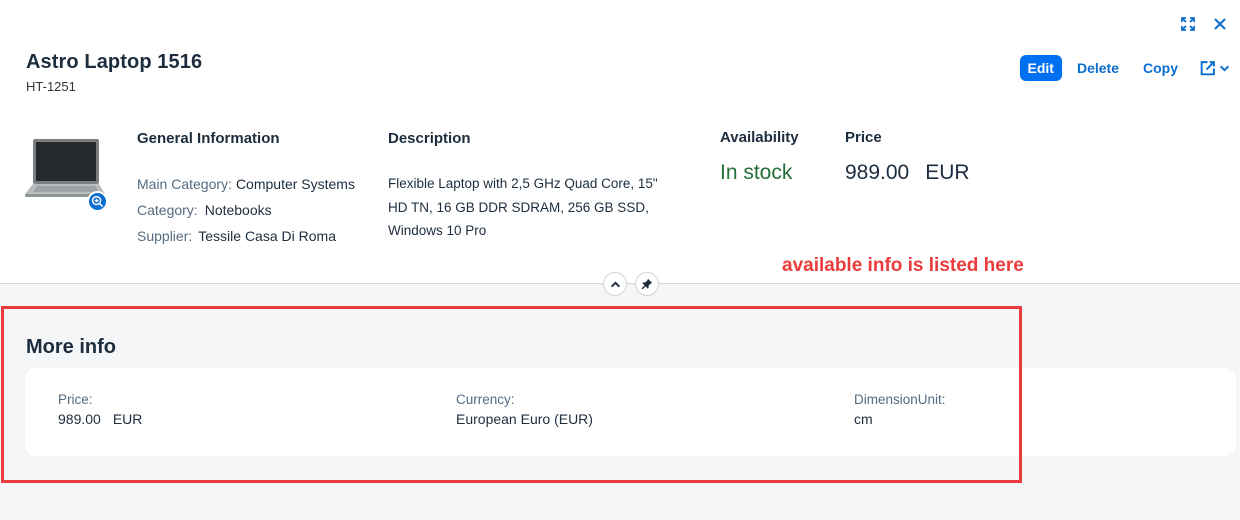 The image size is (1240, 520). Describe the element at coordinates (524, 419) in the screenshot. I see `field-value: European Euro (EUR)` at that location.